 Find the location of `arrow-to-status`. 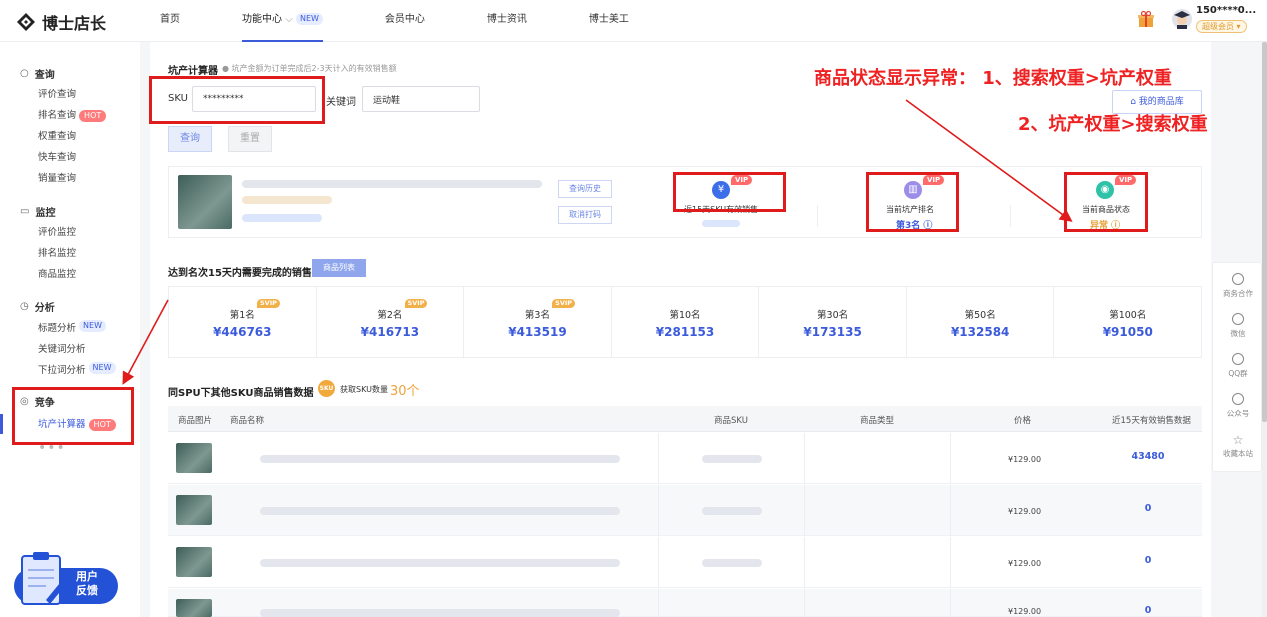

arrow-to-status is located at coordinates (989, 160).